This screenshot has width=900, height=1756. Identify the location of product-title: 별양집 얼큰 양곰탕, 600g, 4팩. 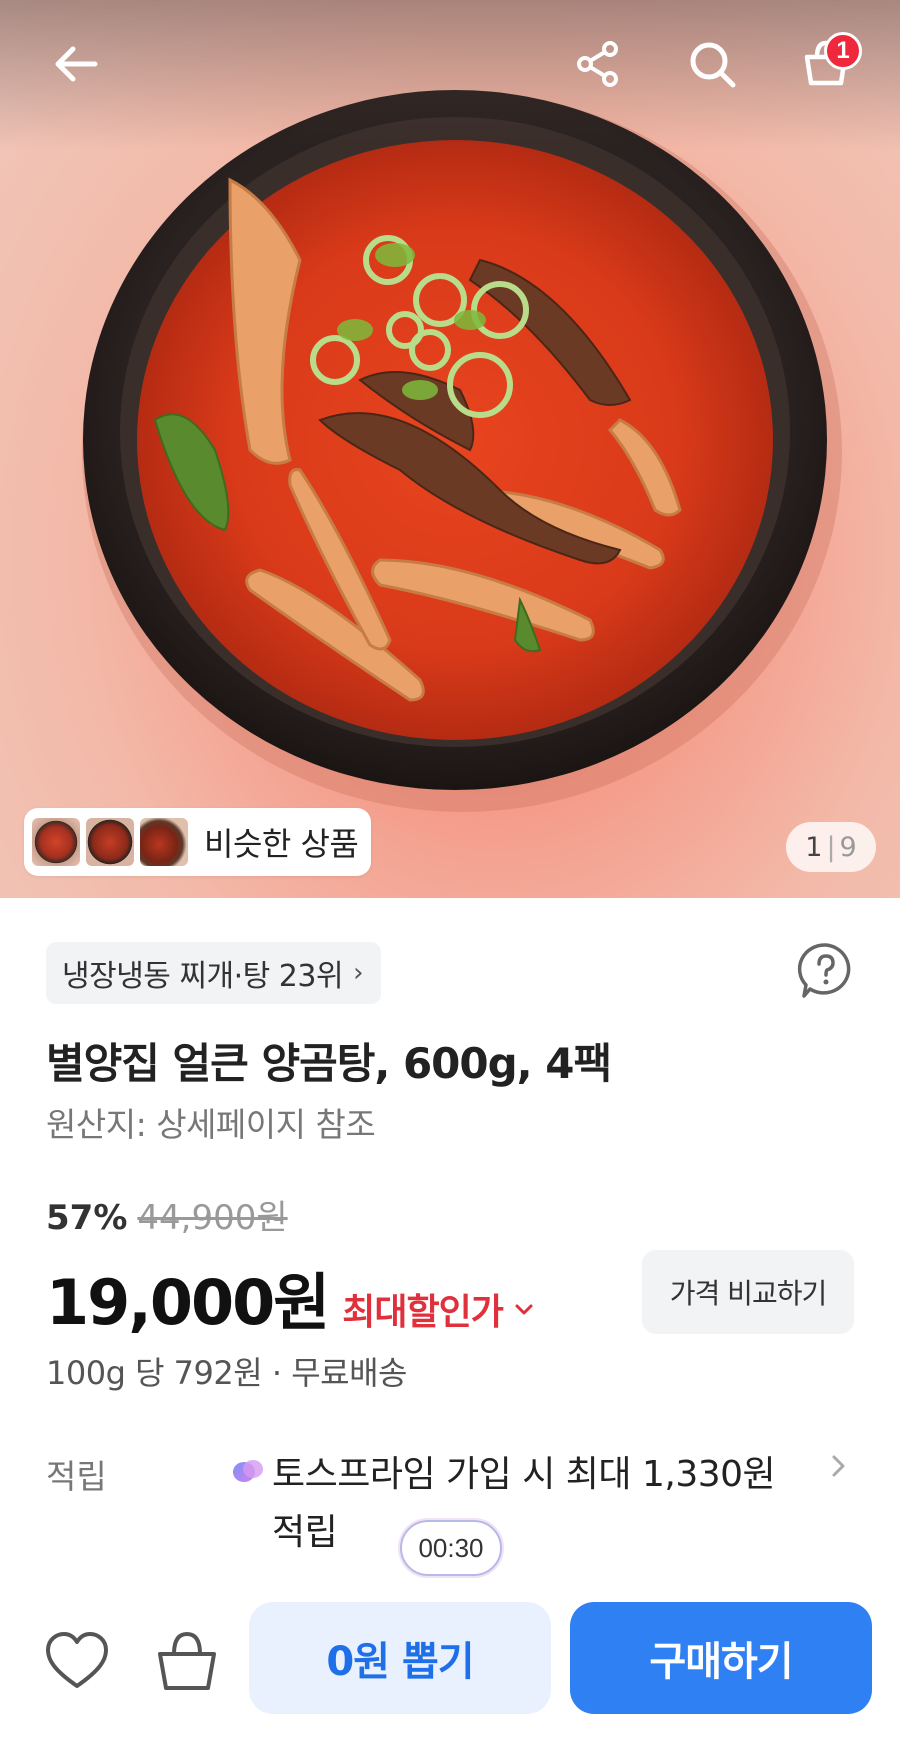
(329, 1063).